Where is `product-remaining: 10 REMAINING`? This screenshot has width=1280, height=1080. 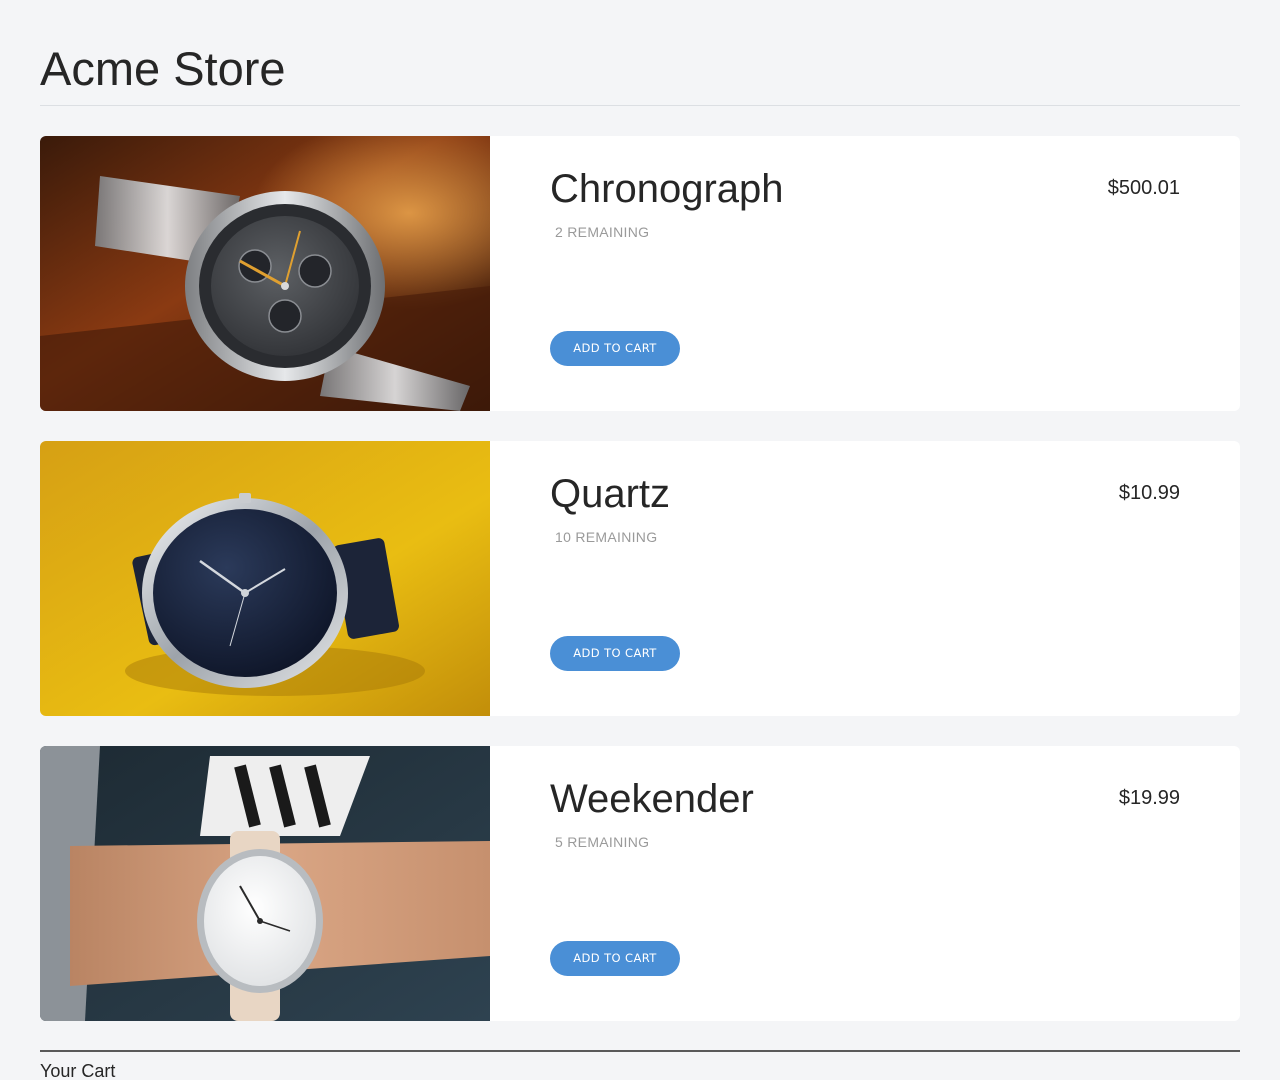
product-remaining: 10 REMAINING is located at coordinates (606, 537).